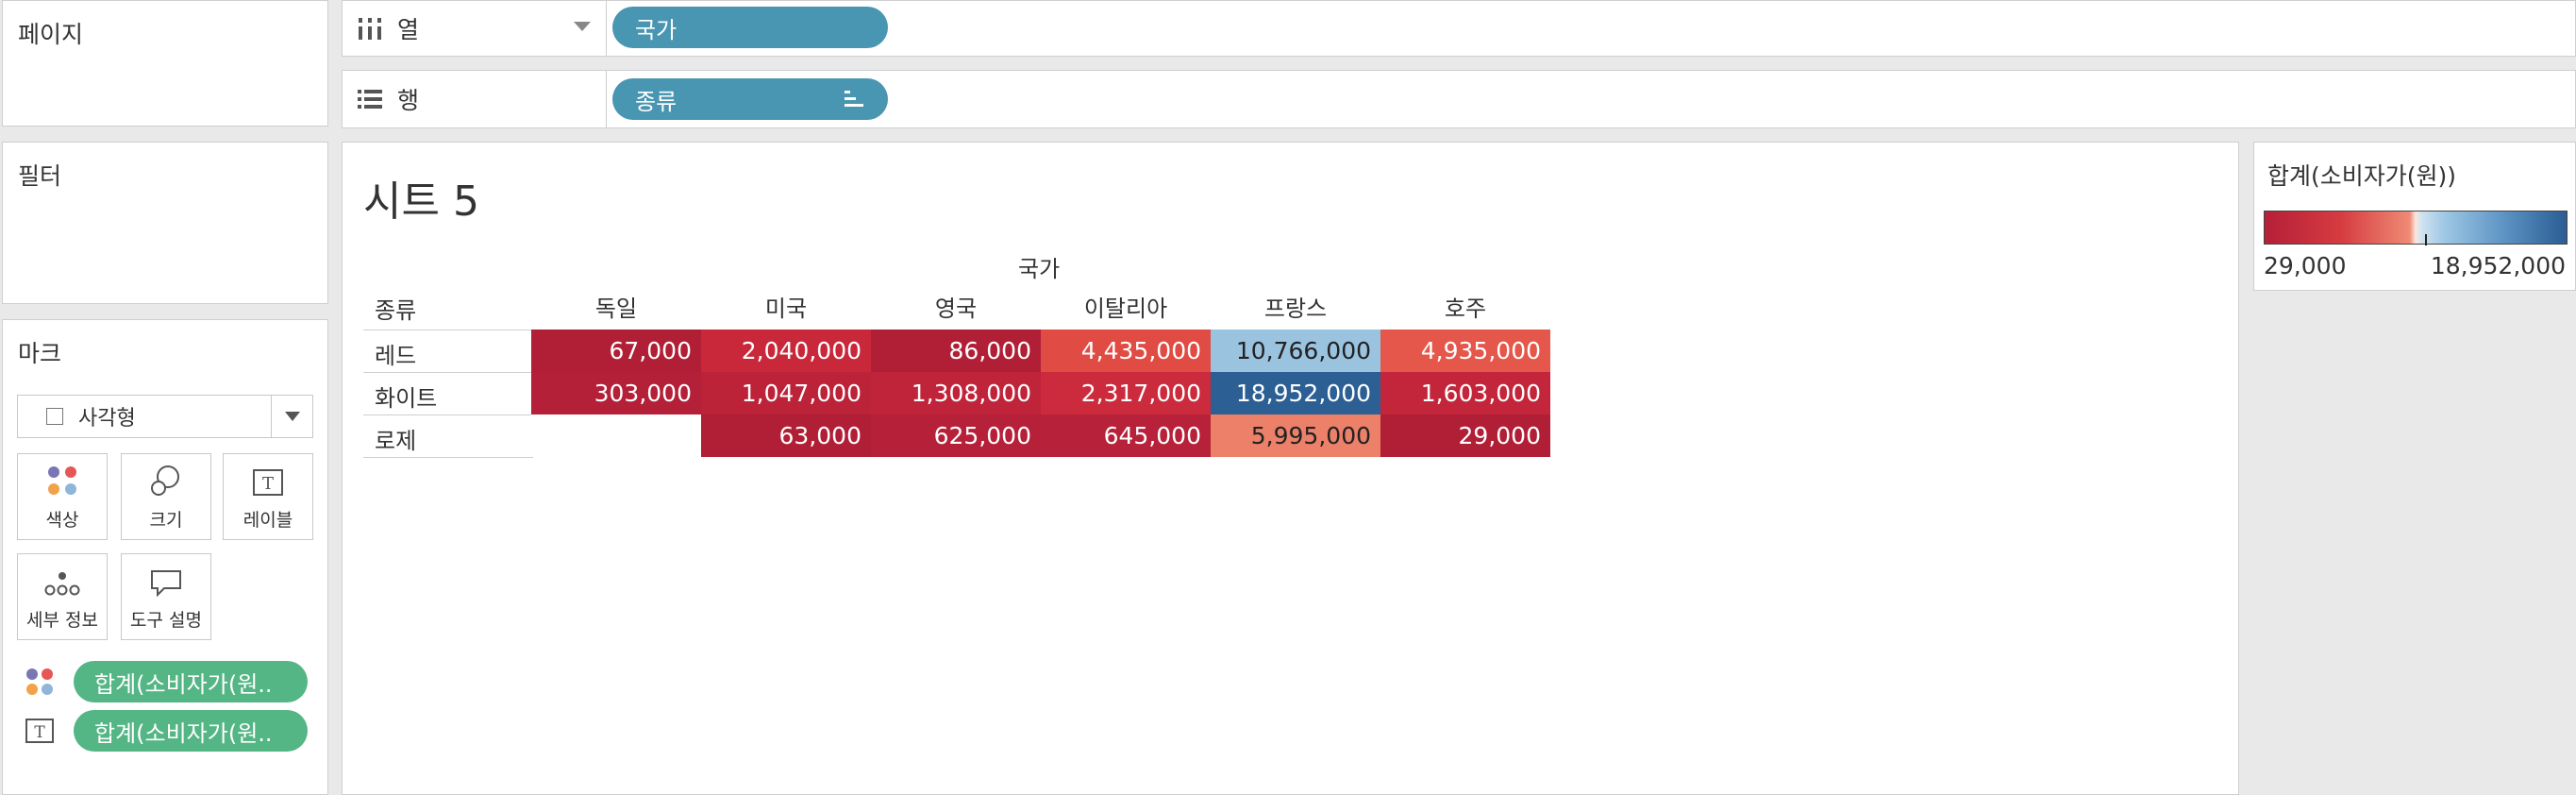 The image size is (2576, 795). What do you see at coordinates (2416, 228) in the screenshot?
I see `legend-color-ramp` at bounding box center [2416, 228].